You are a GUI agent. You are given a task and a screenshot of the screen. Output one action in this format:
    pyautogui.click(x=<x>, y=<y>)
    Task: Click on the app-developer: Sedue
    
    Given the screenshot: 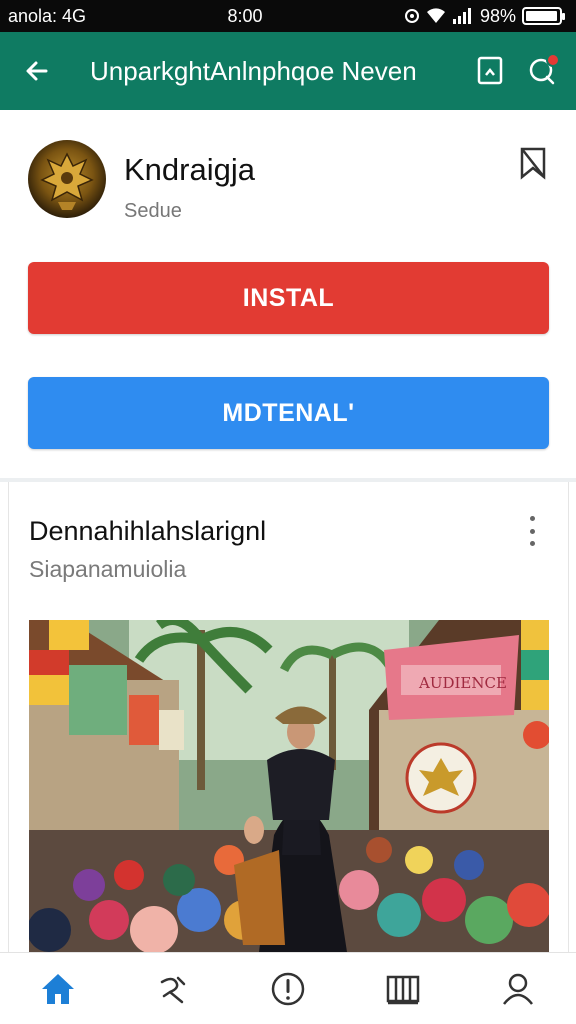 What is the action you would take?
    pyautogui.click(x=153, y=211)
    